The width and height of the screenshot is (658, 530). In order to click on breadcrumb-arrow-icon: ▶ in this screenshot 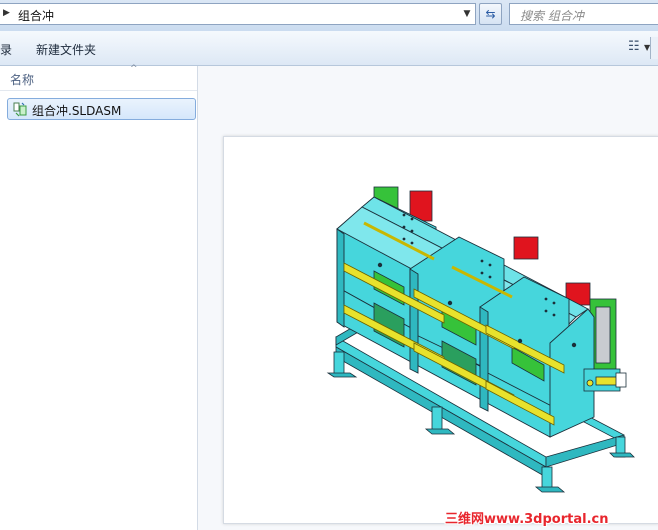, I will do `click(6, 13)`.